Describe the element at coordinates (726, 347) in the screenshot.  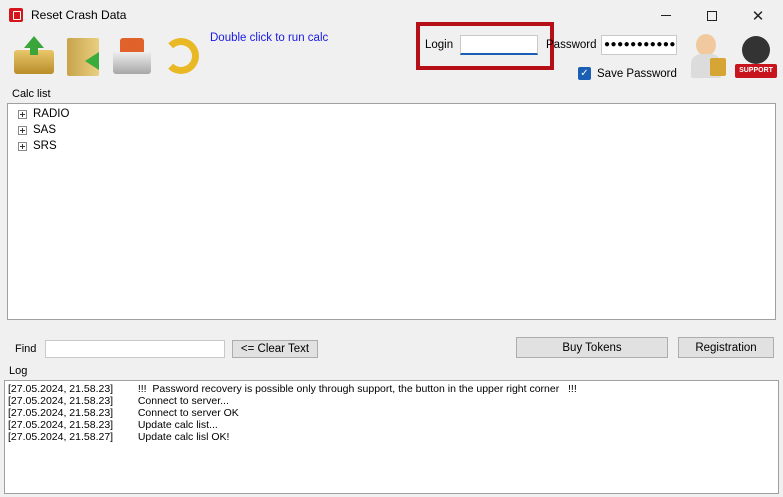
I see `registration-button: Registration` at that location.